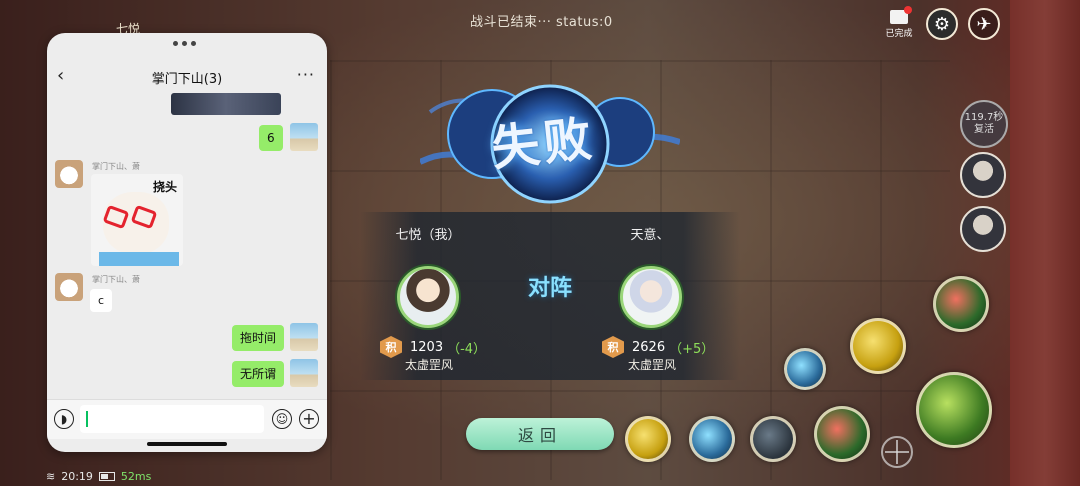  I want to click on respawn-timer: 119.7秒 复活, so click(984, 124).